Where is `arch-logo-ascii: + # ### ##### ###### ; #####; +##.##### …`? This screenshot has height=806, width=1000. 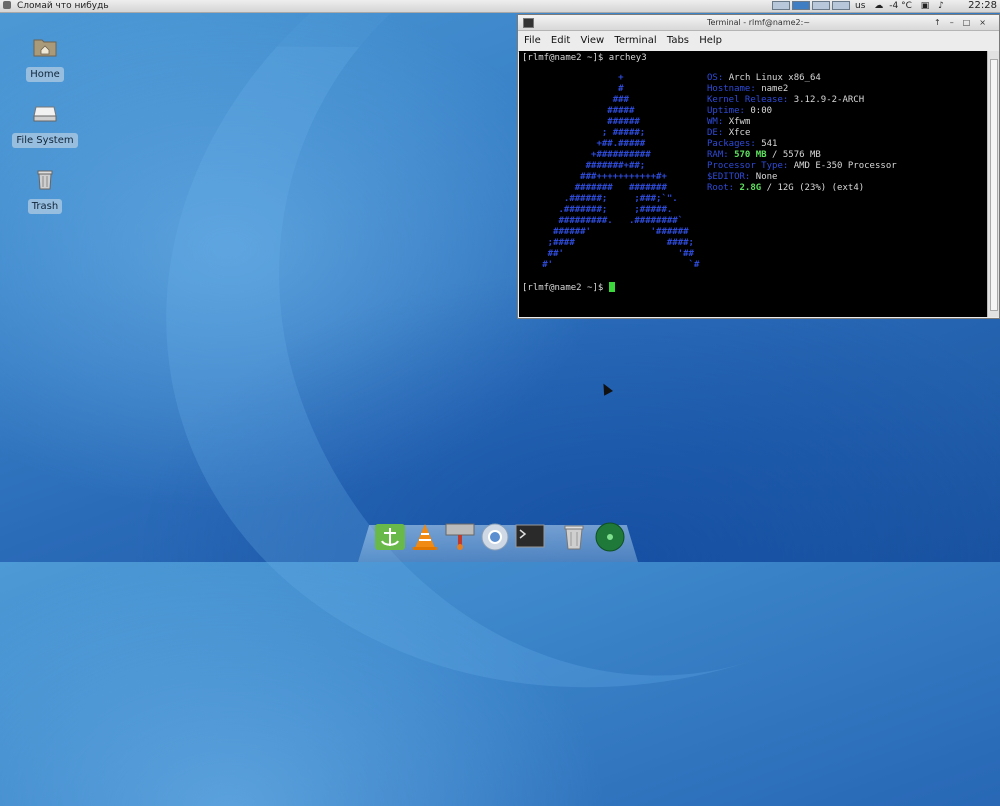
arch-logo-ascii: + # ### ##### ###### ; #####; +##.##### … is located at coordinates (612, 172).